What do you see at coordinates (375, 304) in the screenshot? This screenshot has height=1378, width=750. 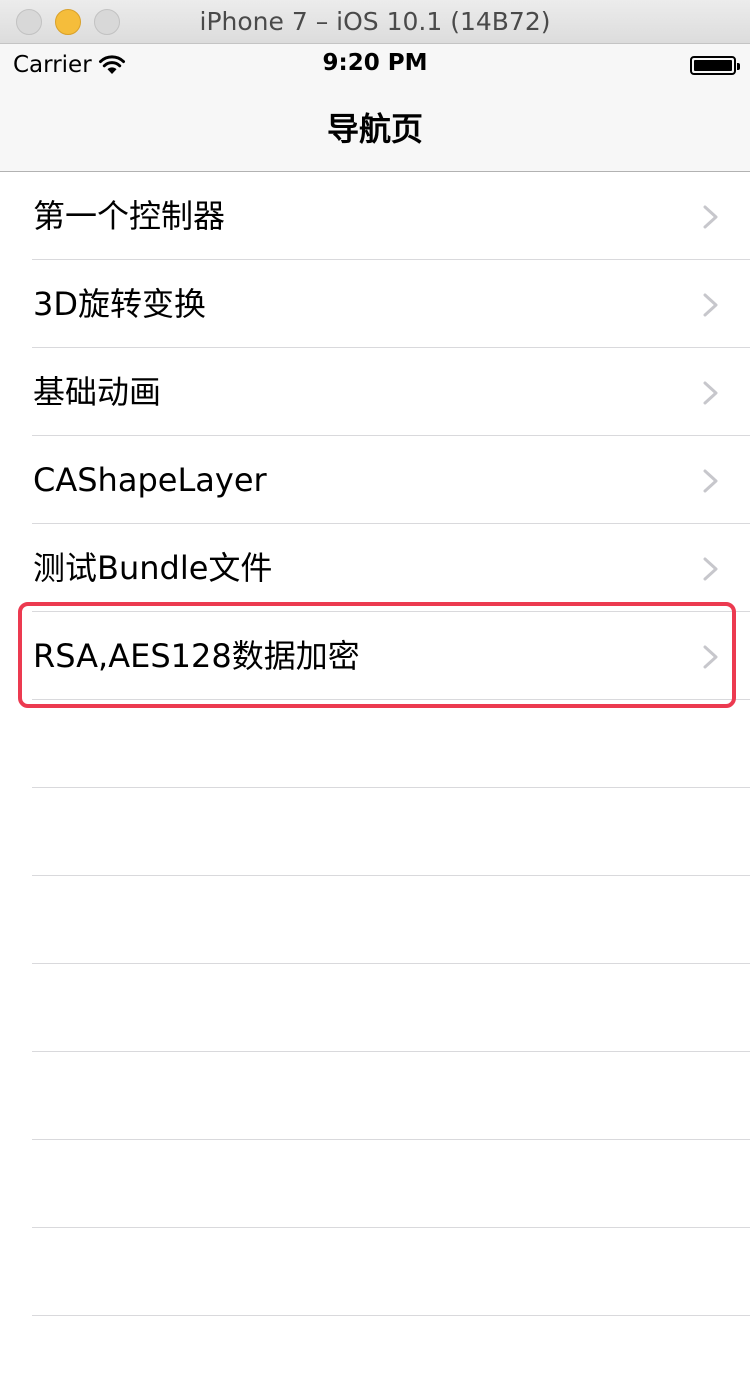 I see `table-row-3d-rotation: 3D旋转变换` at bounding box center [375, 304].